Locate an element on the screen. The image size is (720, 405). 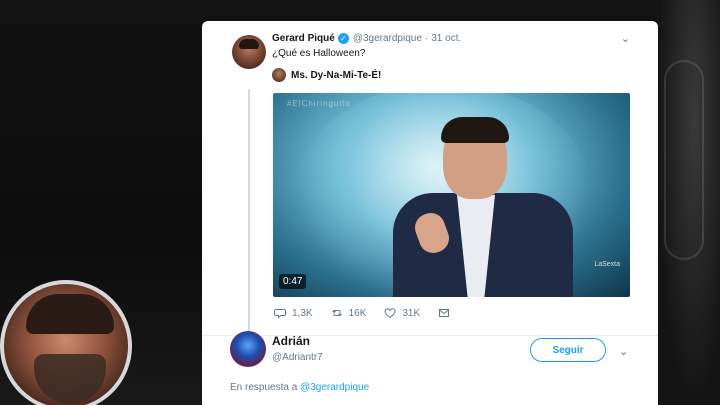
tweet-date: 31 oct. is located at coordinates (446, 38).